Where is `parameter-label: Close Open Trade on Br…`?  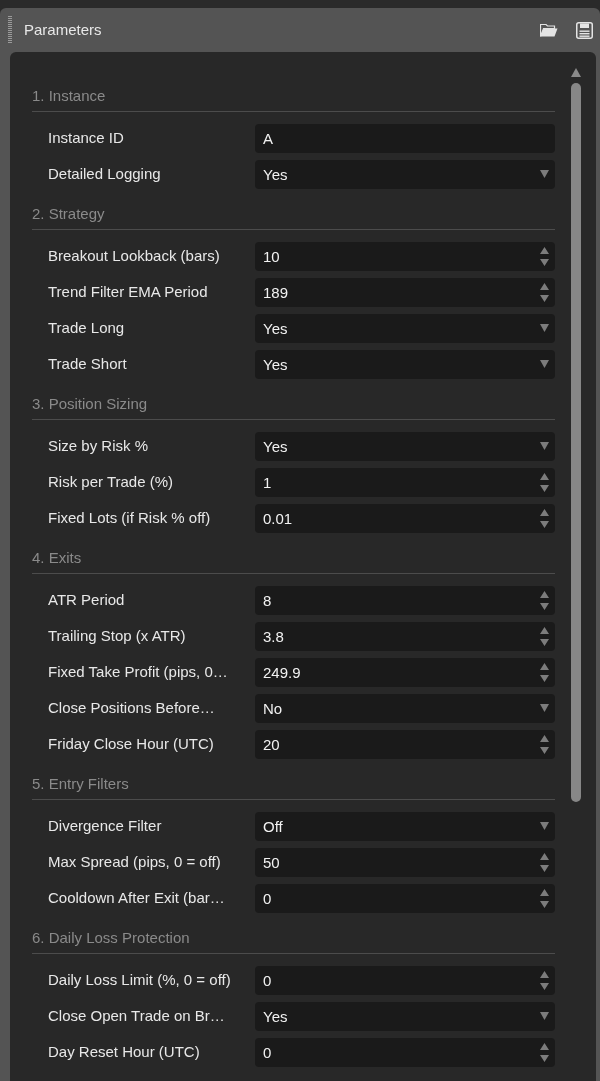 parameter-label: Close Open Trade on Br… is located at coordinates (137, 1016).